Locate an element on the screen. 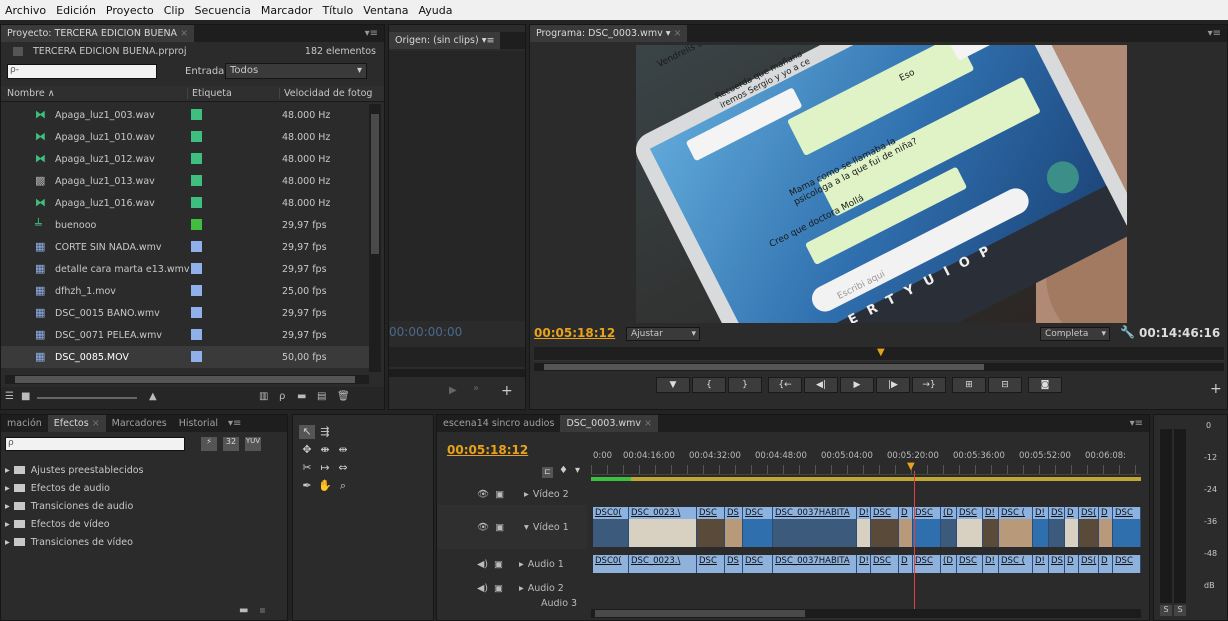 This screenshot has width=1228, height=621. rolling-edit-tool-icon: ⇼ is located at coordinates (325, 450).